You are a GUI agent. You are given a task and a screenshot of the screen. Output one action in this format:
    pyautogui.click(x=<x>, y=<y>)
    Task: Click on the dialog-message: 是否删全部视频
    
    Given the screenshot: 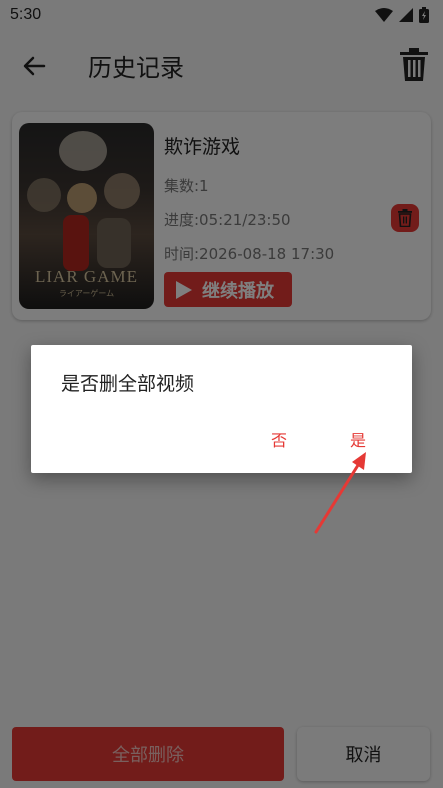 What is the action you would take?
    pyautogui.click(x=128, y=384)
    